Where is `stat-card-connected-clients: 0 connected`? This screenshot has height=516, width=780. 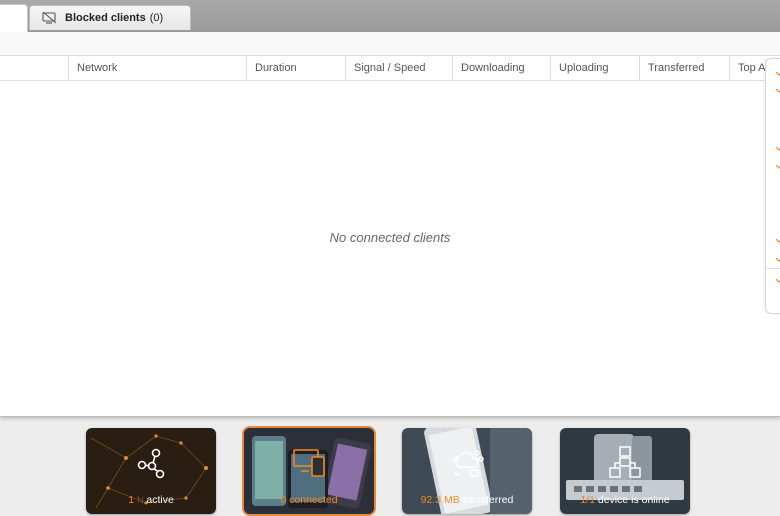
stat-card-connected-clients: 0 connected is located at coordinates (309, 471).